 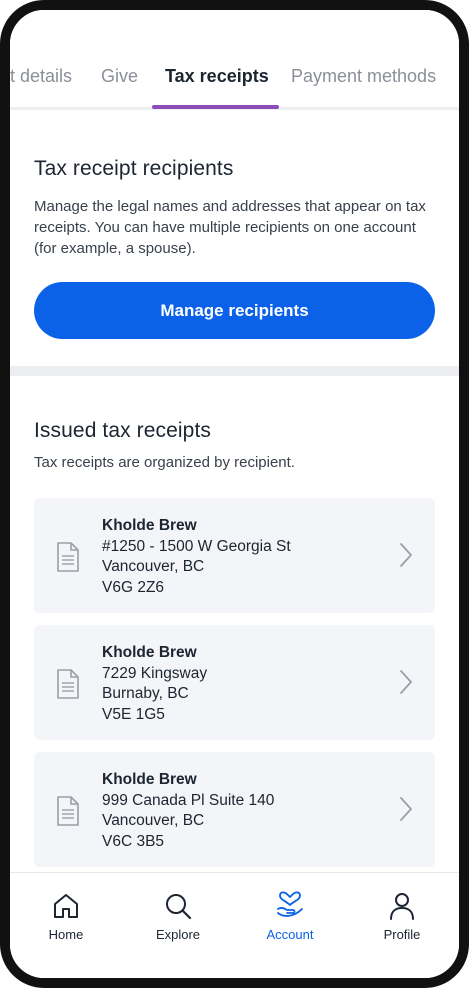 I want to click on tab-payment-methods: Payment methods, so click(x=363, y=76).